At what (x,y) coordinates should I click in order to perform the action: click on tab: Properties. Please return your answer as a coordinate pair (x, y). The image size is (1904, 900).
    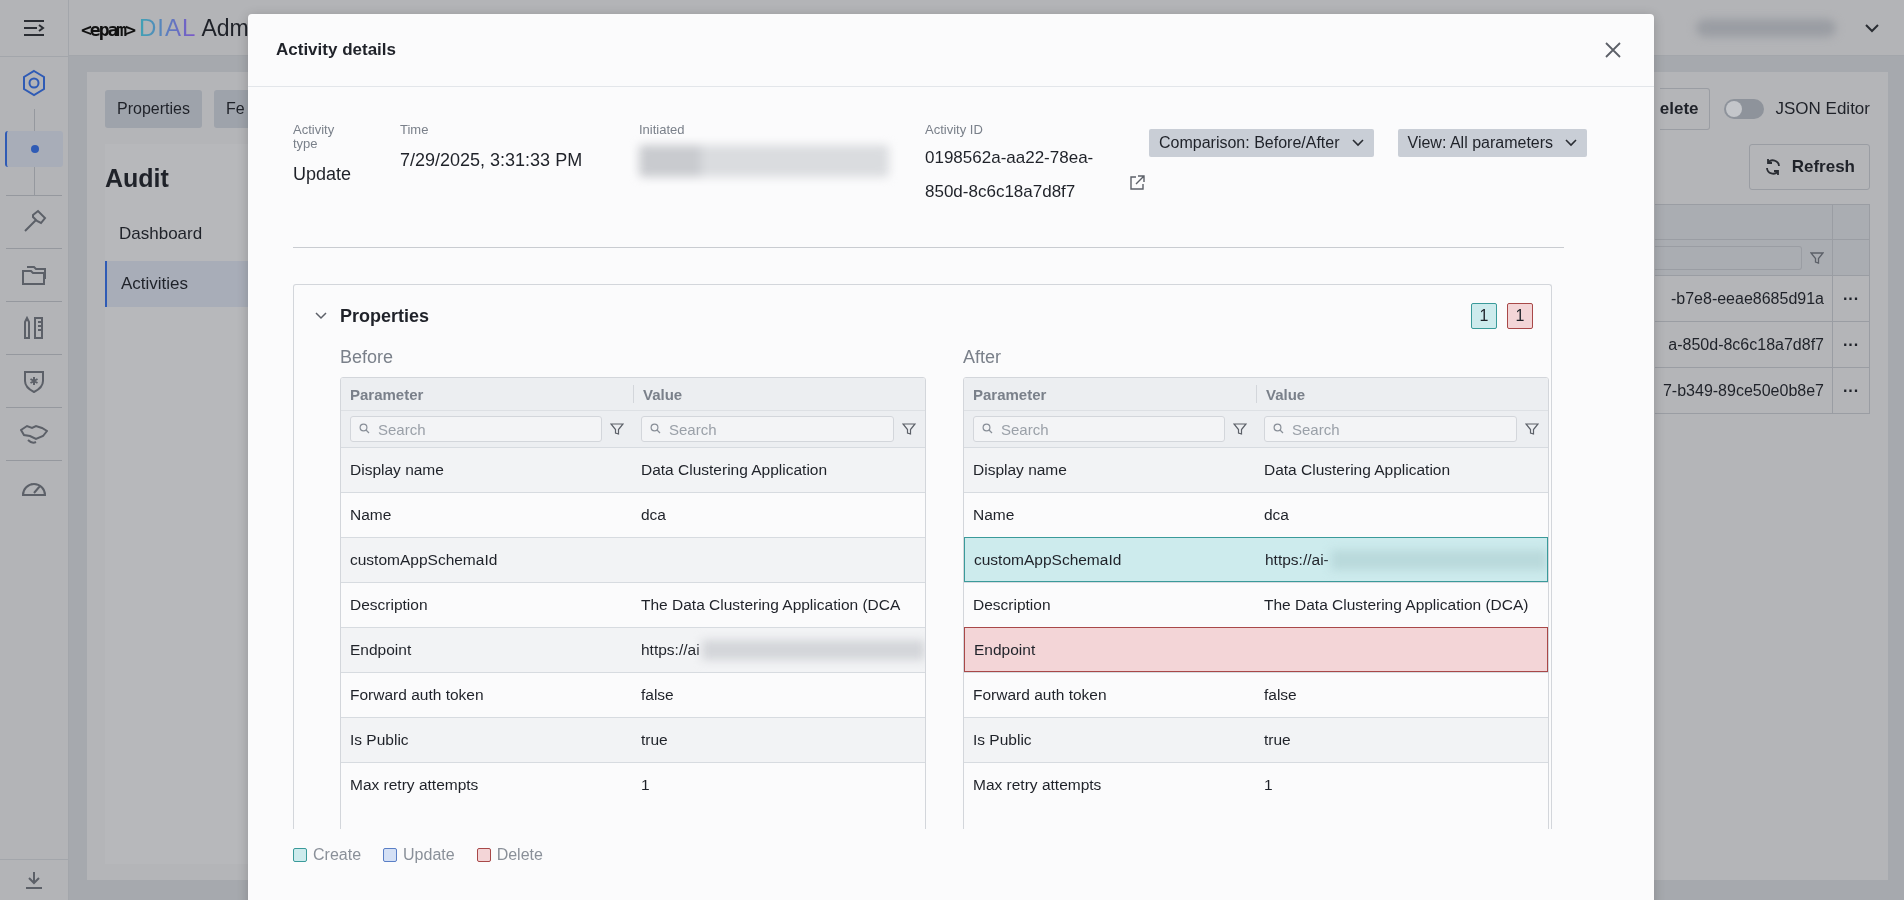
    Looking at the image, I should click on (153, 109).